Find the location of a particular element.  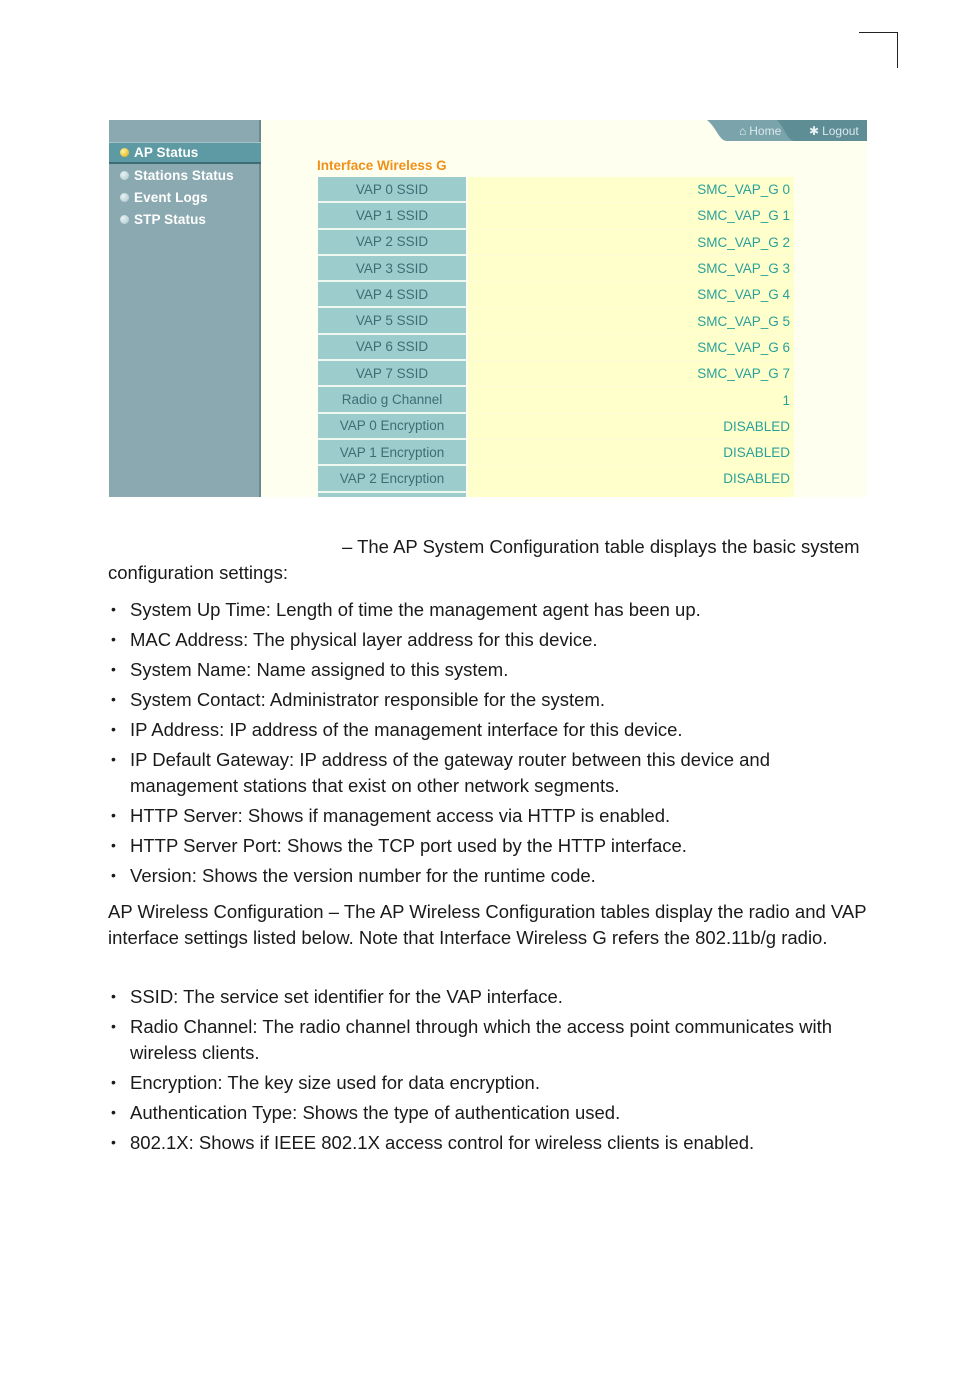

table-row: VAP 5 SSID SMC_VAP_G 5 is located at coordinates (592, 321).